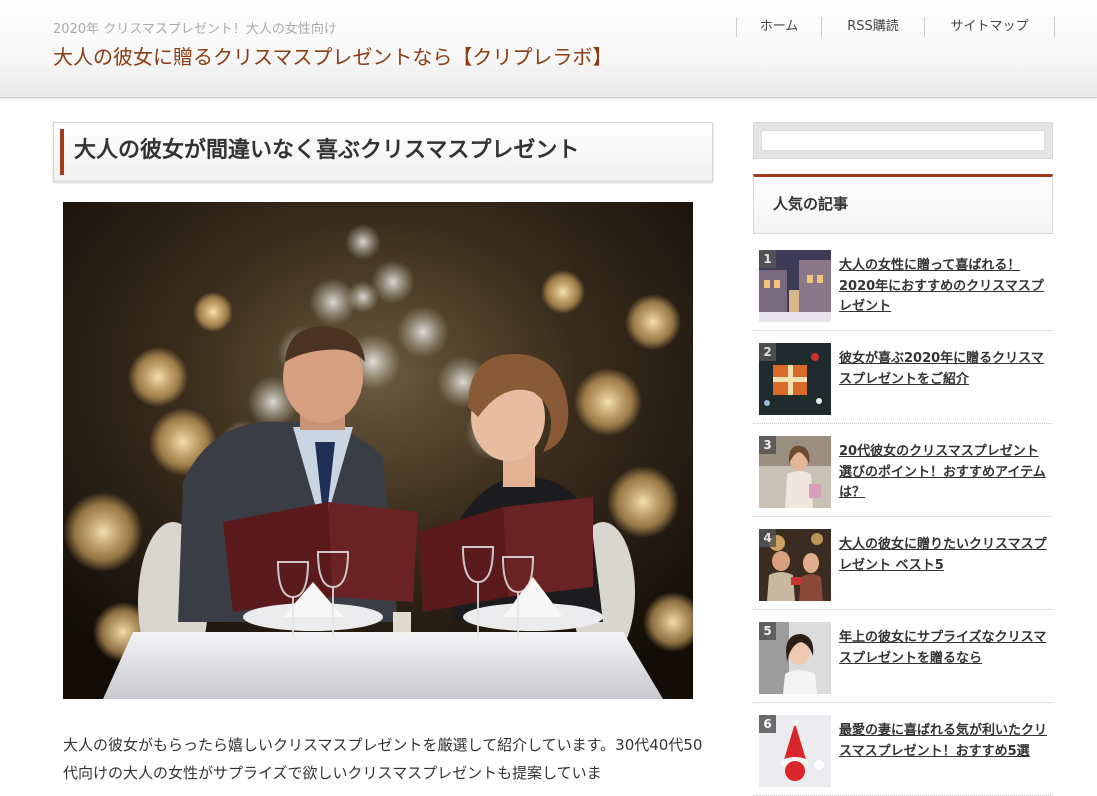  What do you see at coordinates (795, 658) in the screenshot?
I see `post-thumbnail: 5` at bounding box center [795, 658].